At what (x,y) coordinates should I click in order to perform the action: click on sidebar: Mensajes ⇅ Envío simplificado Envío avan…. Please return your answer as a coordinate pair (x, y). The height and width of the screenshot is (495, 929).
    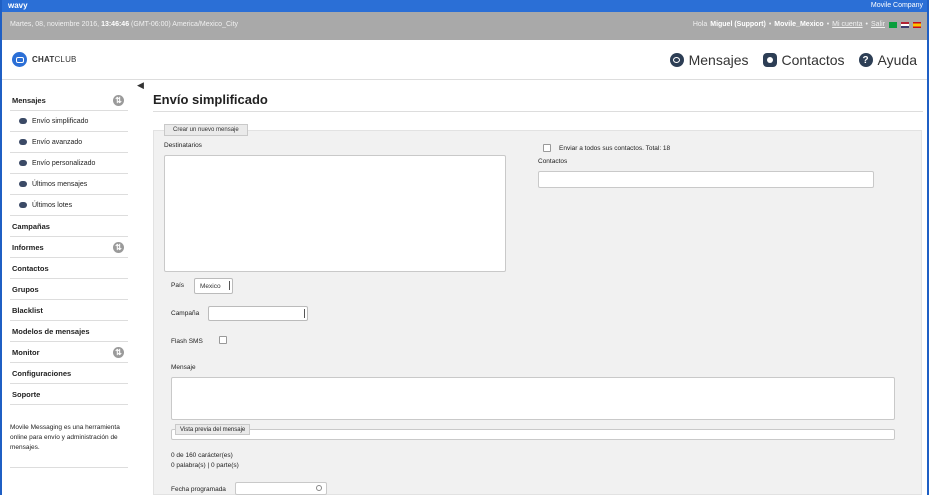
    Looking at the image, I should click on (69, 279).